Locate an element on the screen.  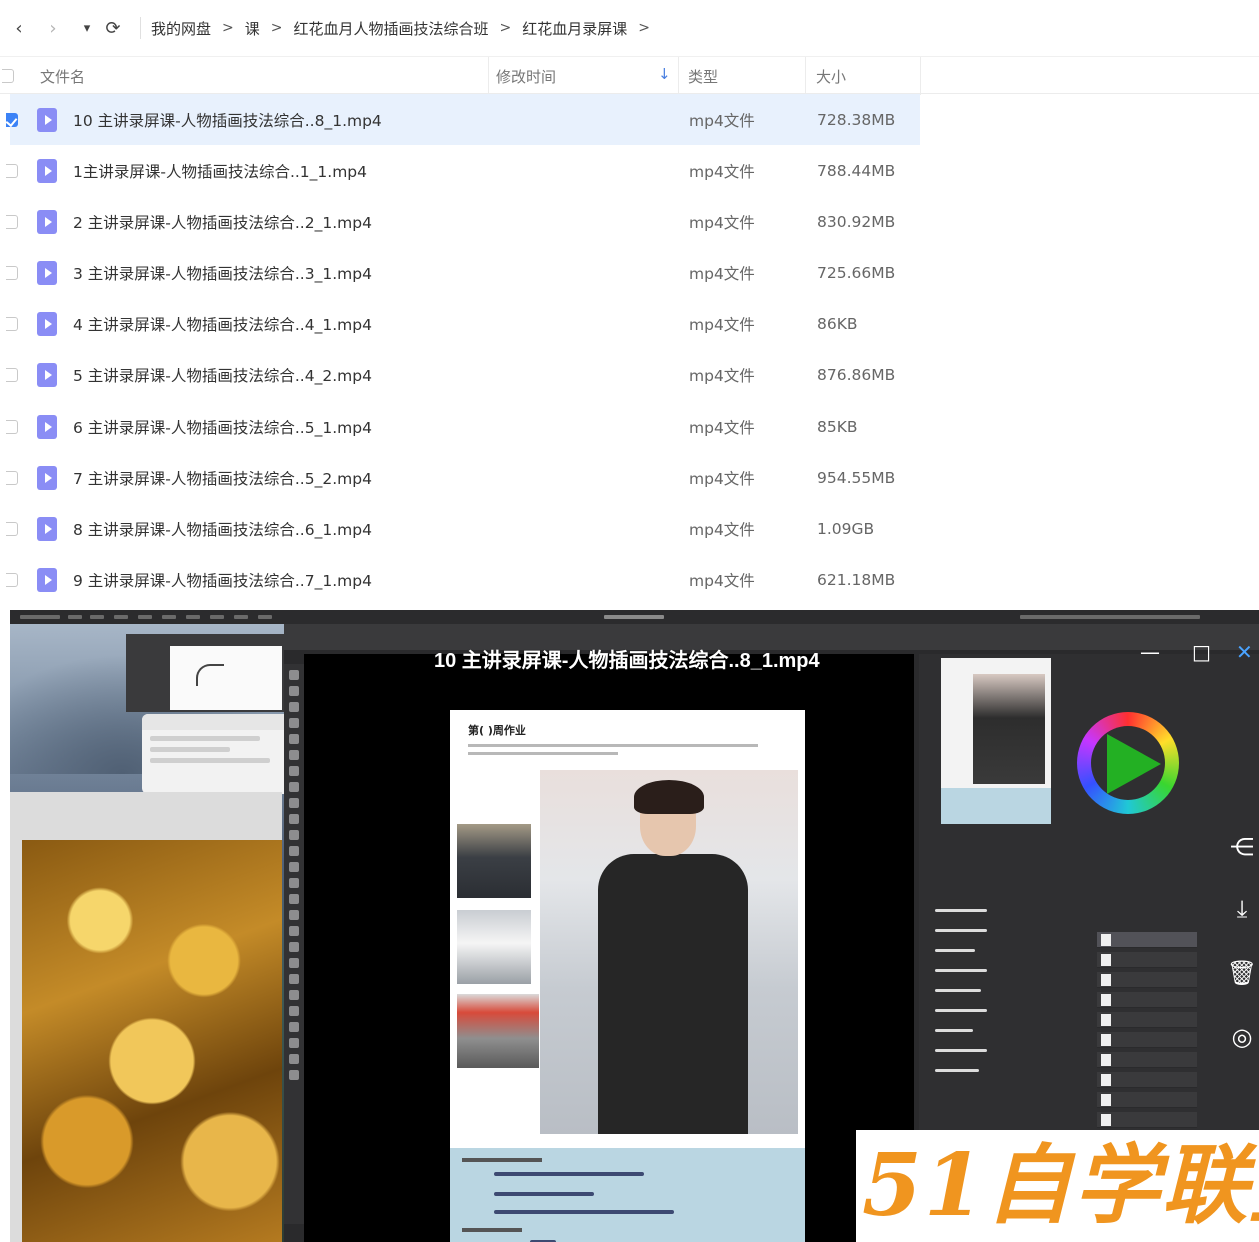
watermark-text: 51自学联盟 is located at coordinates (1060, 1185).